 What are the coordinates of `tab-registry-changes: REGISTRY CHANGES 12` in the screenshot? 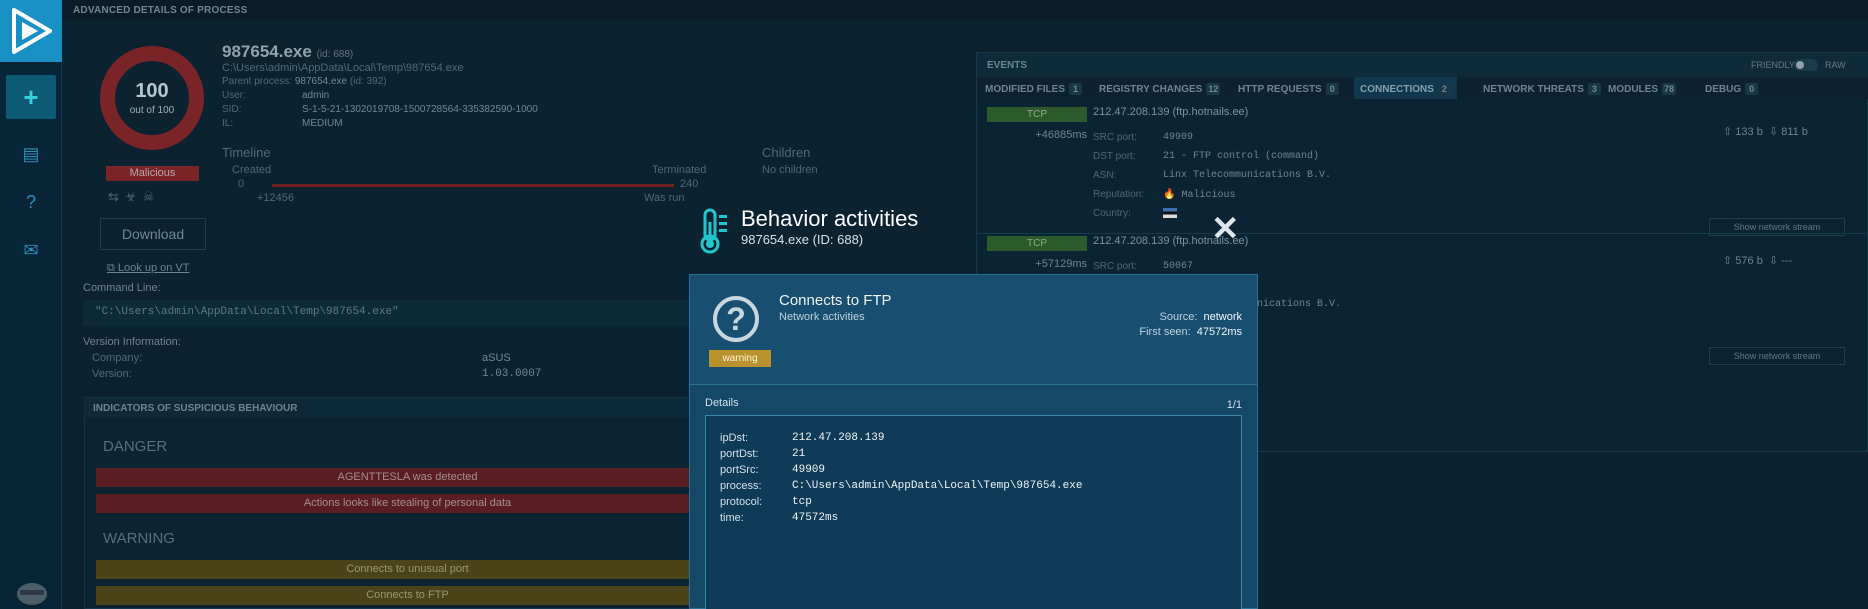 It's located at (1159, 88).